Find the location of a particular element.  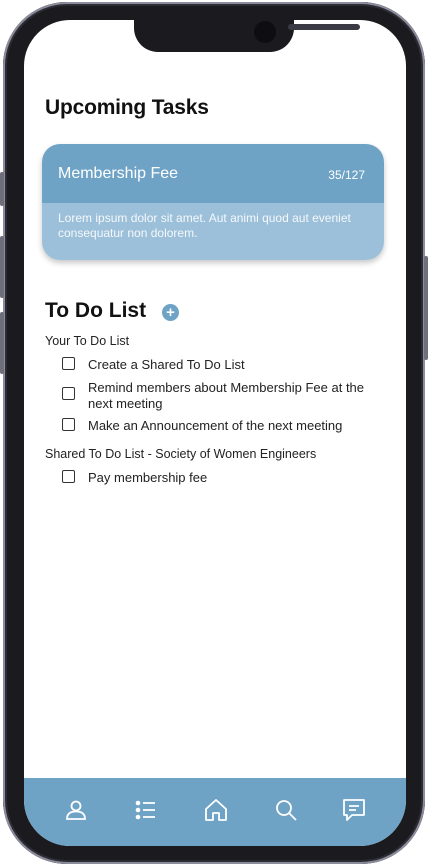

volume-up-button is located at coordinates (2, 267).